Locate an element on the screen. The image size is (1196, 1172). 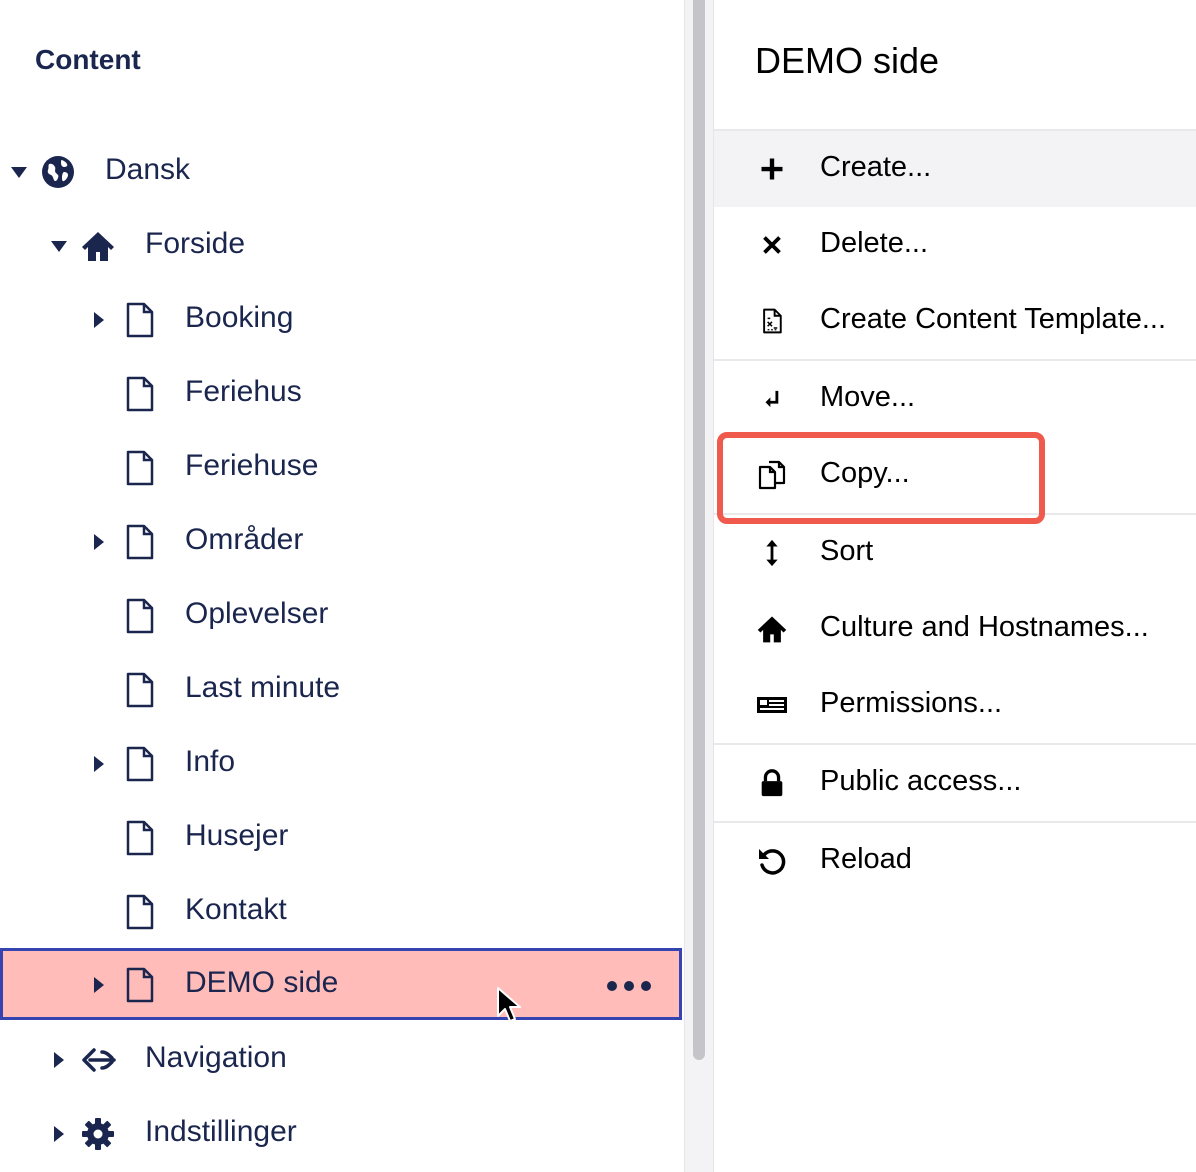
more-actions-button is located at coordinates (629, 986).